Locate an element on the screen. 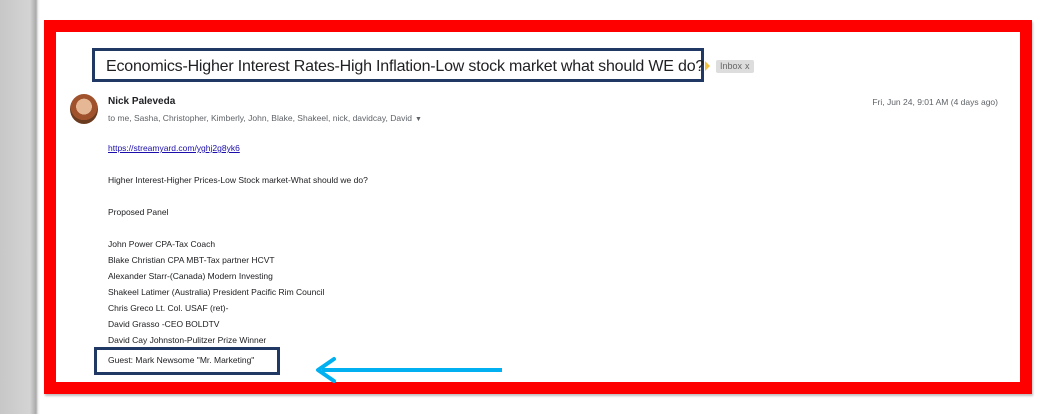 The image size is (1046, 414). panel-title: Proposed Panel is located at coordinates (138, 212).